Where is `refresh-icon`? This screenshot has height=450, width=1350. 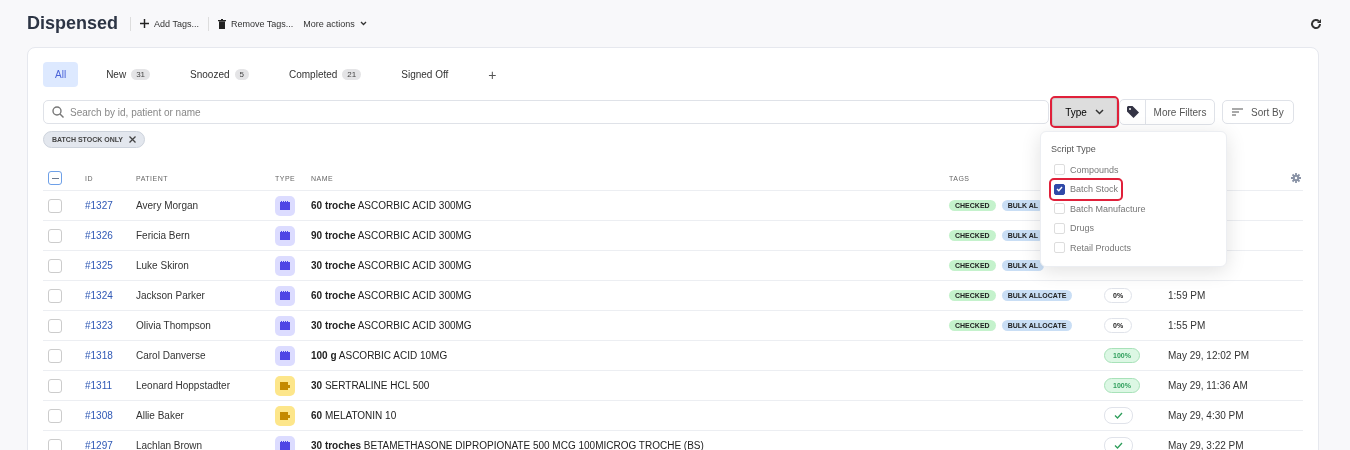 refresh-icon is located at coordinates (1316, 23).